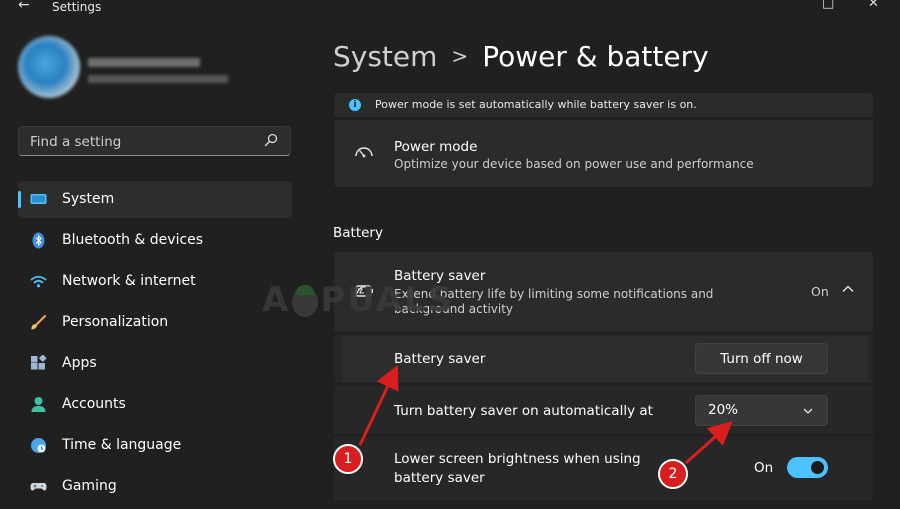 This screenshot has width=900, height=509. What do you see at coordinates (358, 233) in the screenshot?
I see `battery-section-title: Battery` at bounding box center [358, 233].